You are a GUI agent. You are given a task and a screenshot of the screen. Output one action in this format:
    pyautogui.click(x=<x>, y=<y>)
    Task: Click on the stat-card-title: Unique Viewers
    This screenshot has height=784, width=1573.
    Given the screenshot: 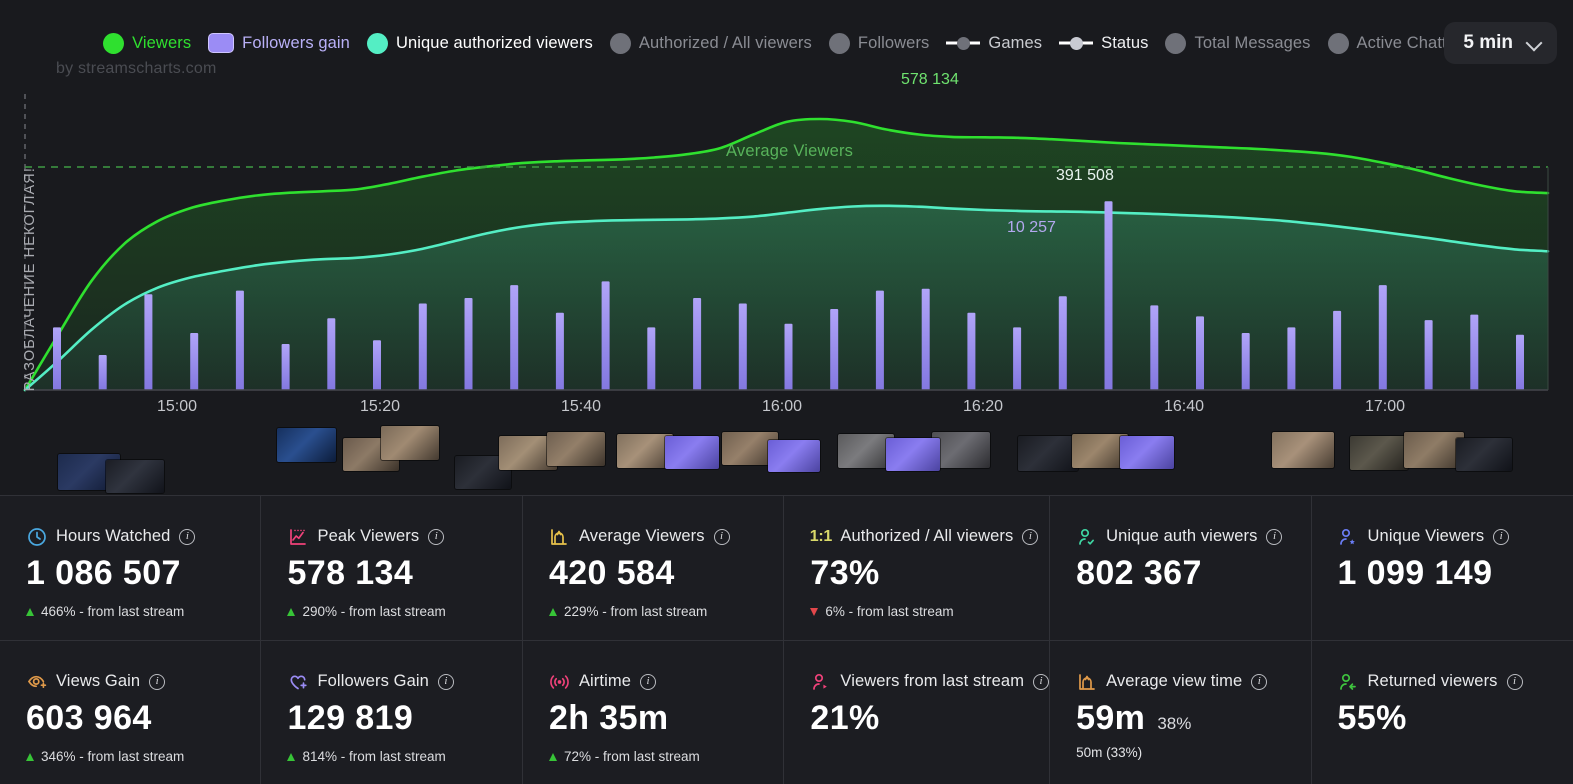 What is the action you would take?
    pyautogui.click(x=1426, y=536)
    